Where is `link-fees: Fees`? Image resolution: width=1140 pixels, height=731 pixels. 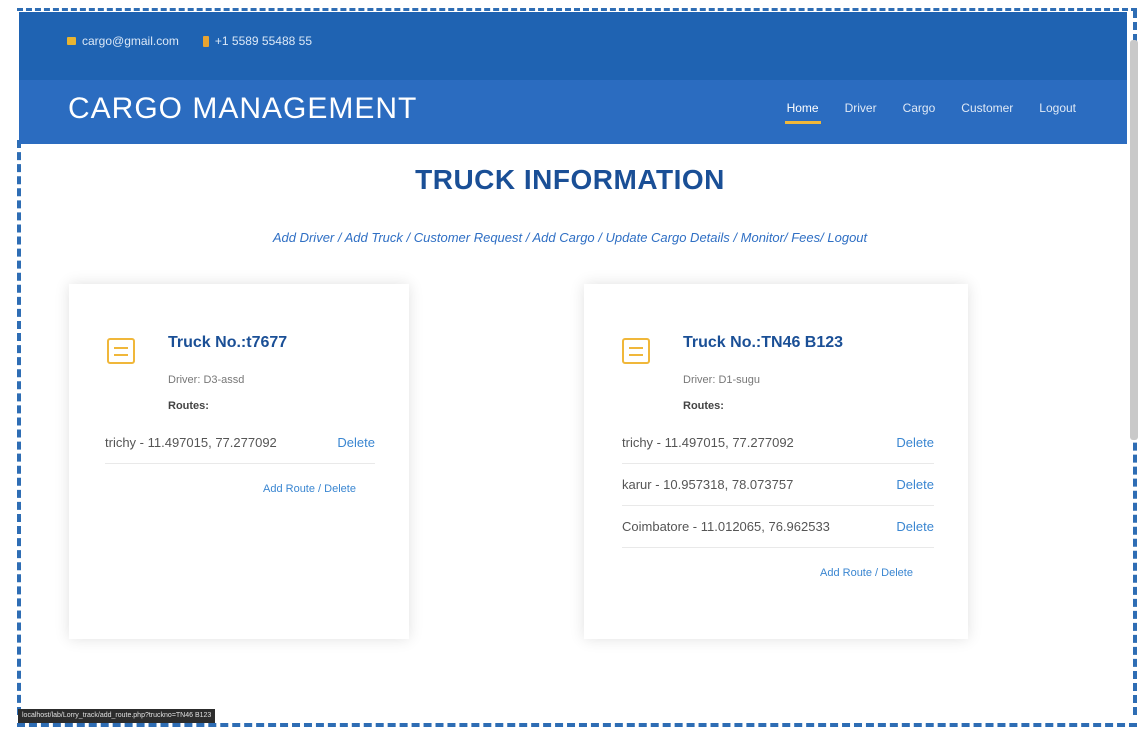
link-fees: Fees is located at coordinates (805, 237).